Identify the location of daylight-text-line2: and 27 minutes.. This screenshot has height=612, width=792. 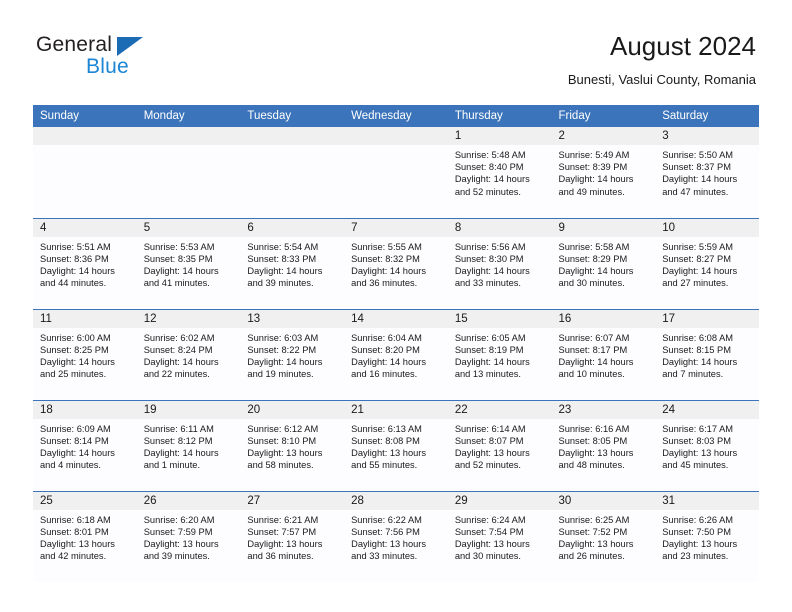
(695, 283).